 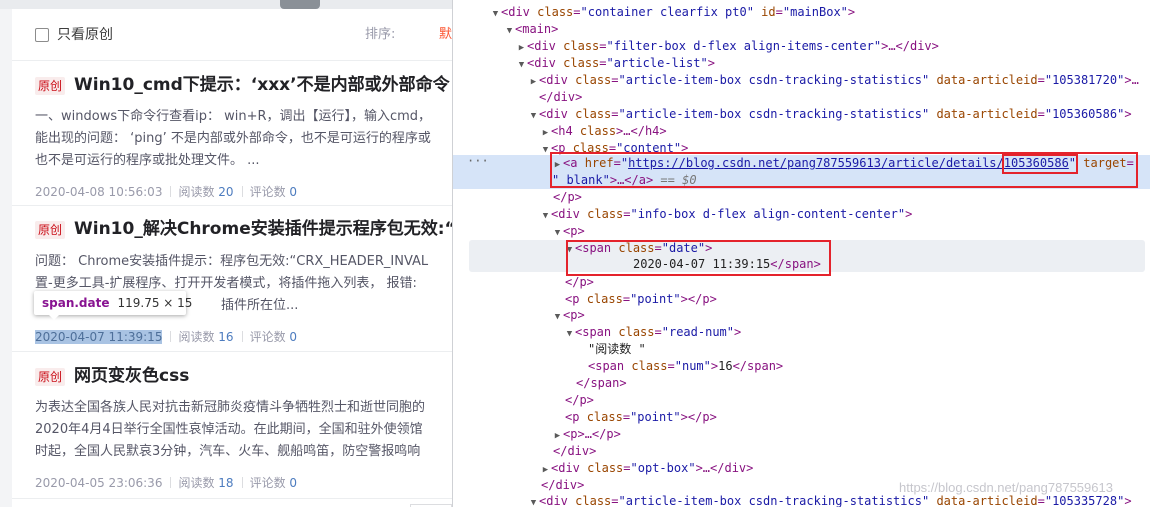 I want to click on dom-node: ▶ <h4 class>…</h4>, so click(x=801, y=131).